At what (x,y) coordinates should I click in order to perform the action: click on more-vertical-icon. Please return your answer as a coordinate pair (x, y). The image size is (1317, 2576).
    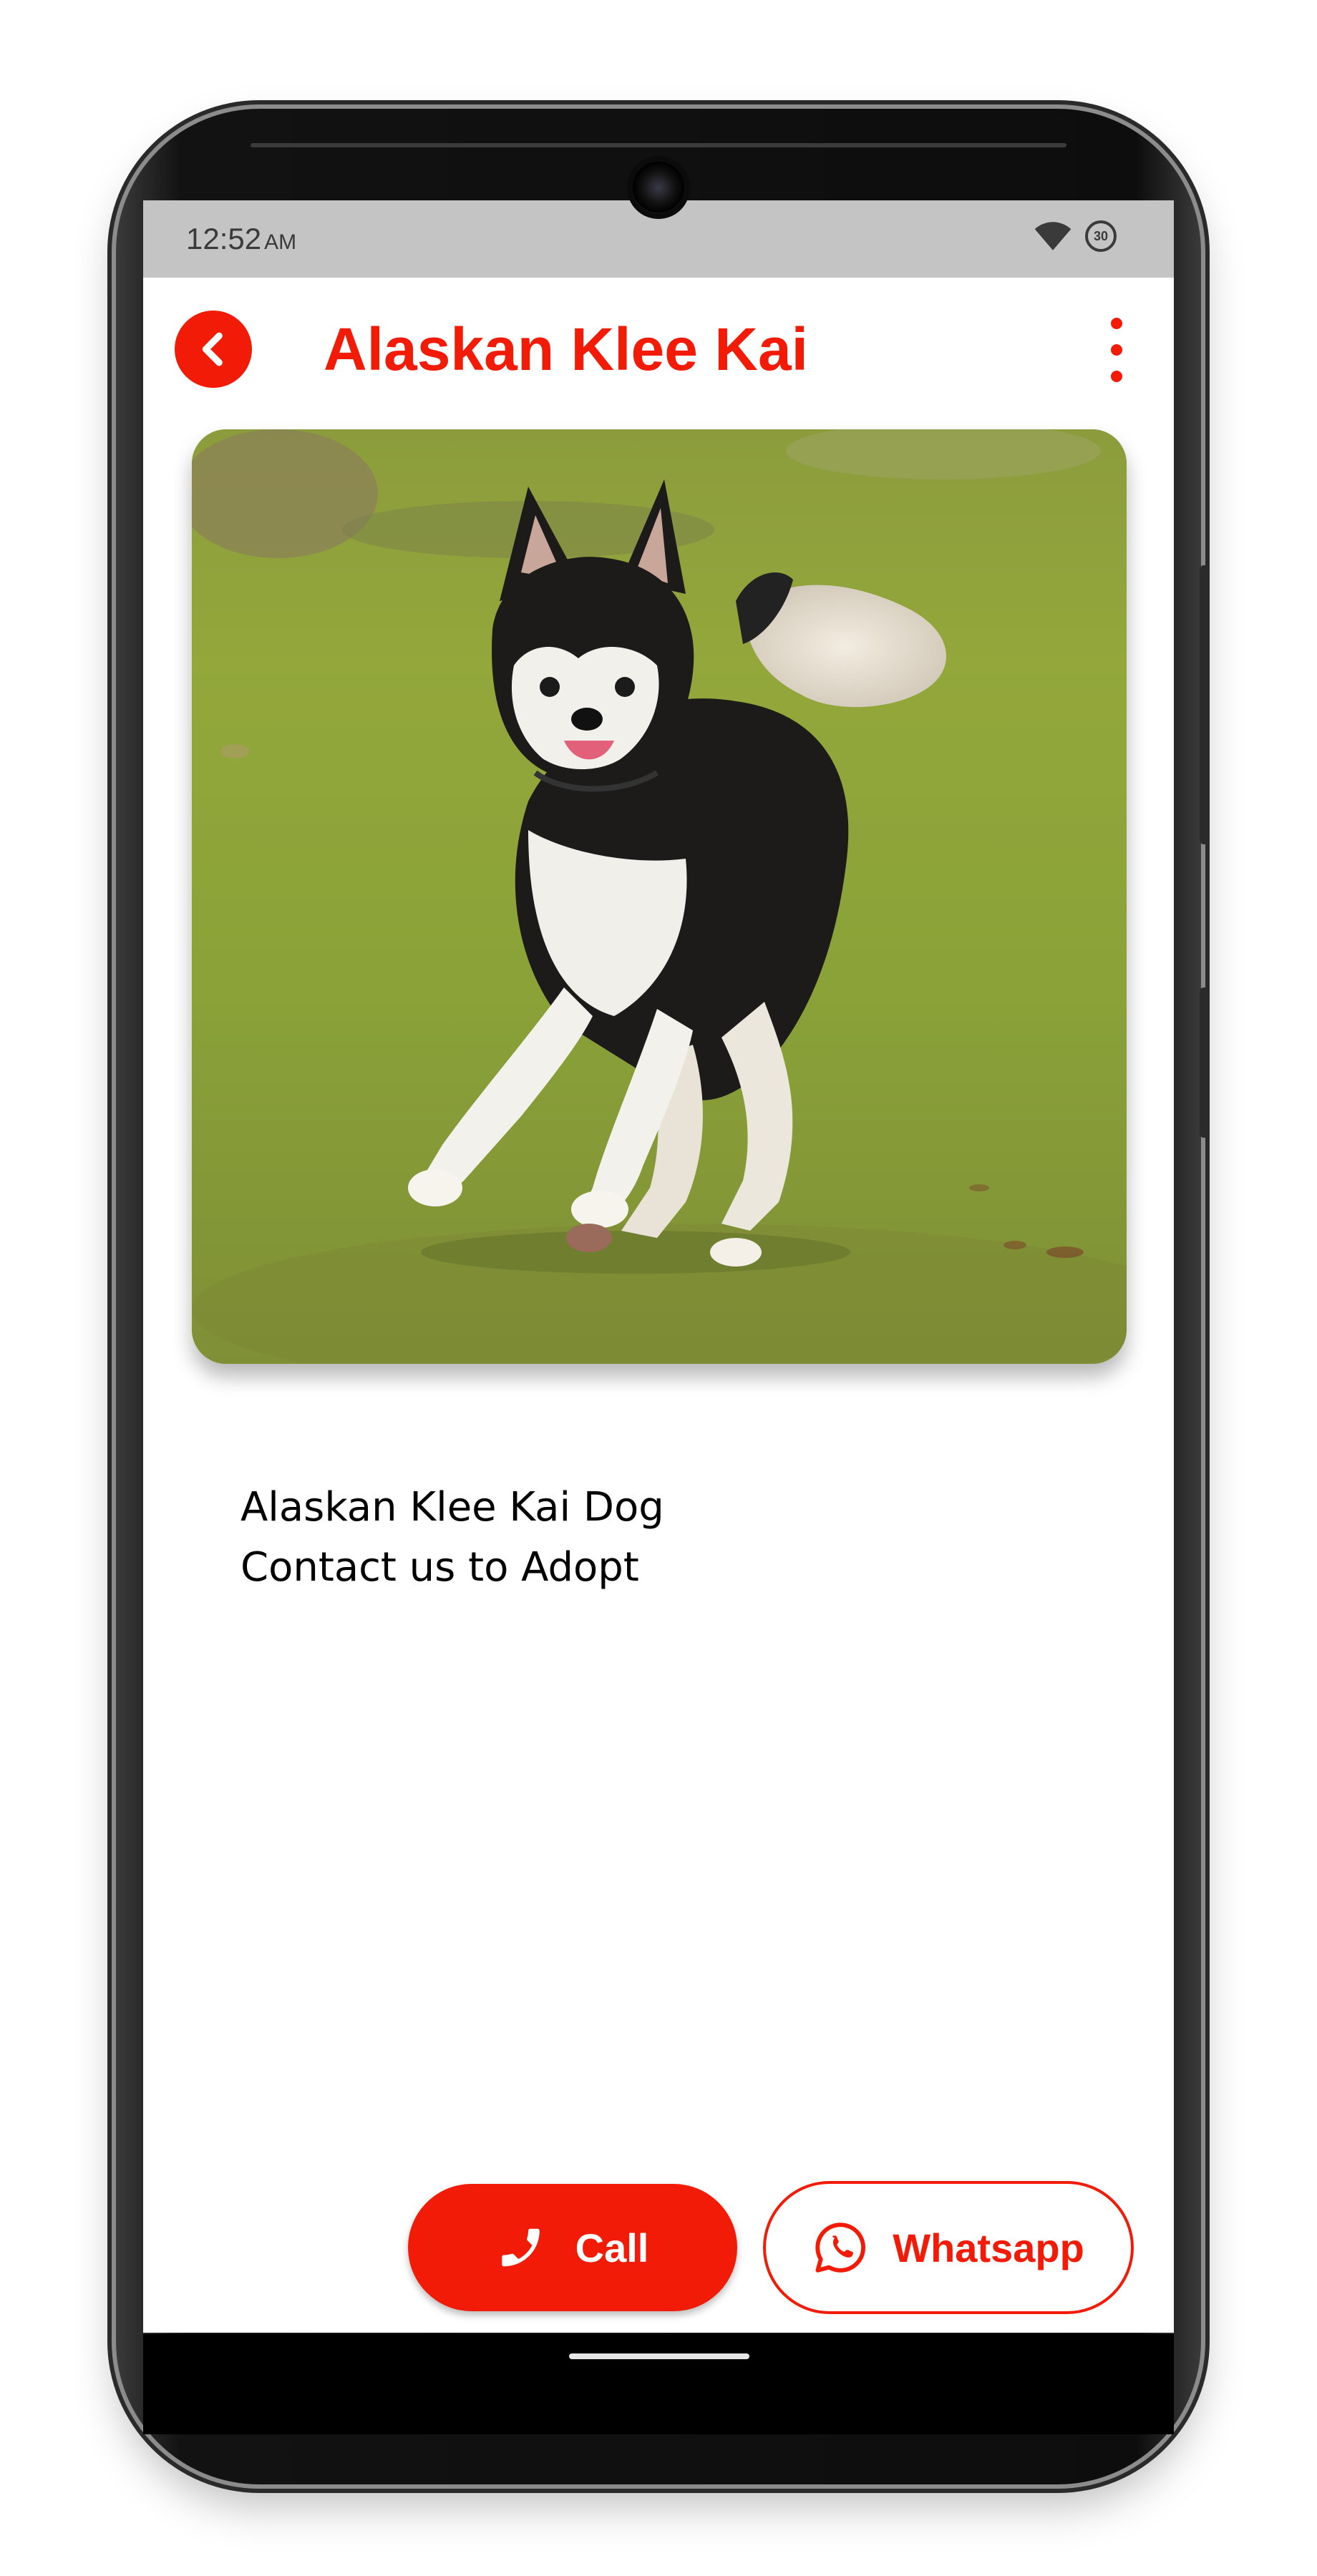
    Looking at the image, I should click on (1116, 350).